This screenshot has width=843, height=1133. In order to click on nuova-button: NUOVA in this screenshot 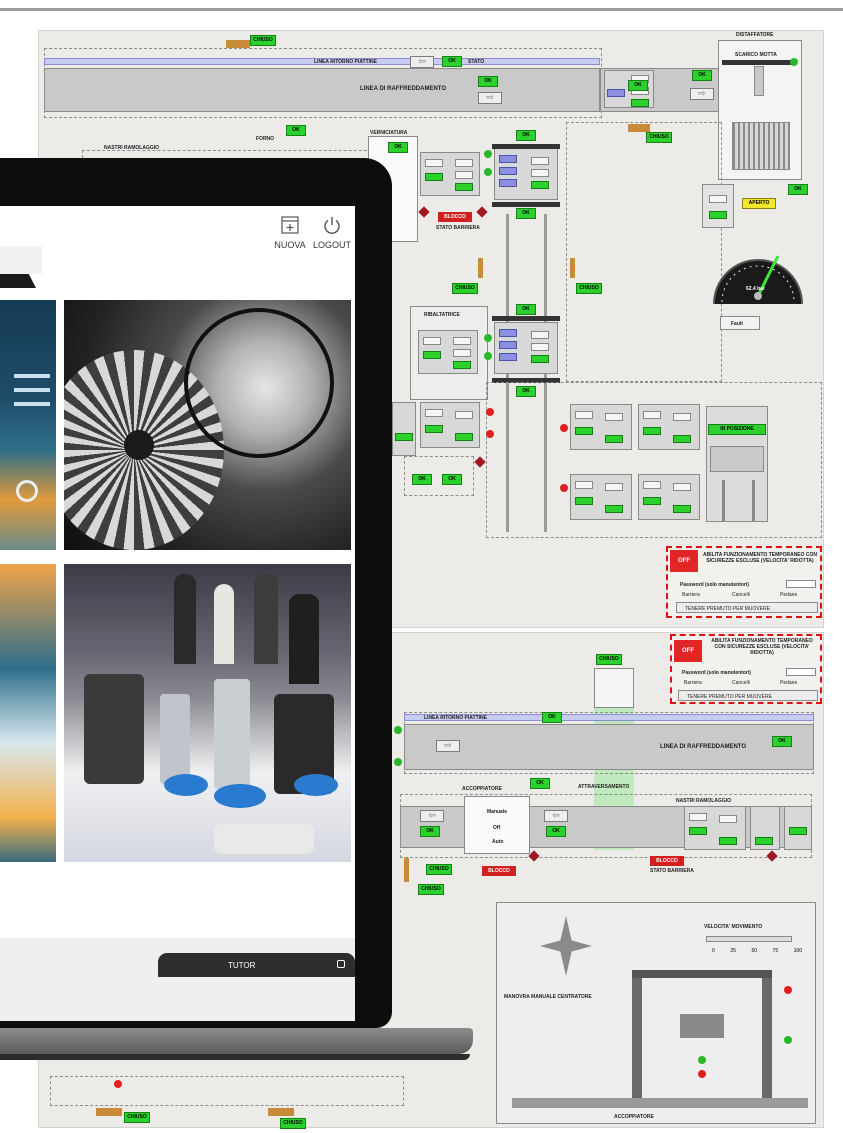, I will do `click(290, 233)`.